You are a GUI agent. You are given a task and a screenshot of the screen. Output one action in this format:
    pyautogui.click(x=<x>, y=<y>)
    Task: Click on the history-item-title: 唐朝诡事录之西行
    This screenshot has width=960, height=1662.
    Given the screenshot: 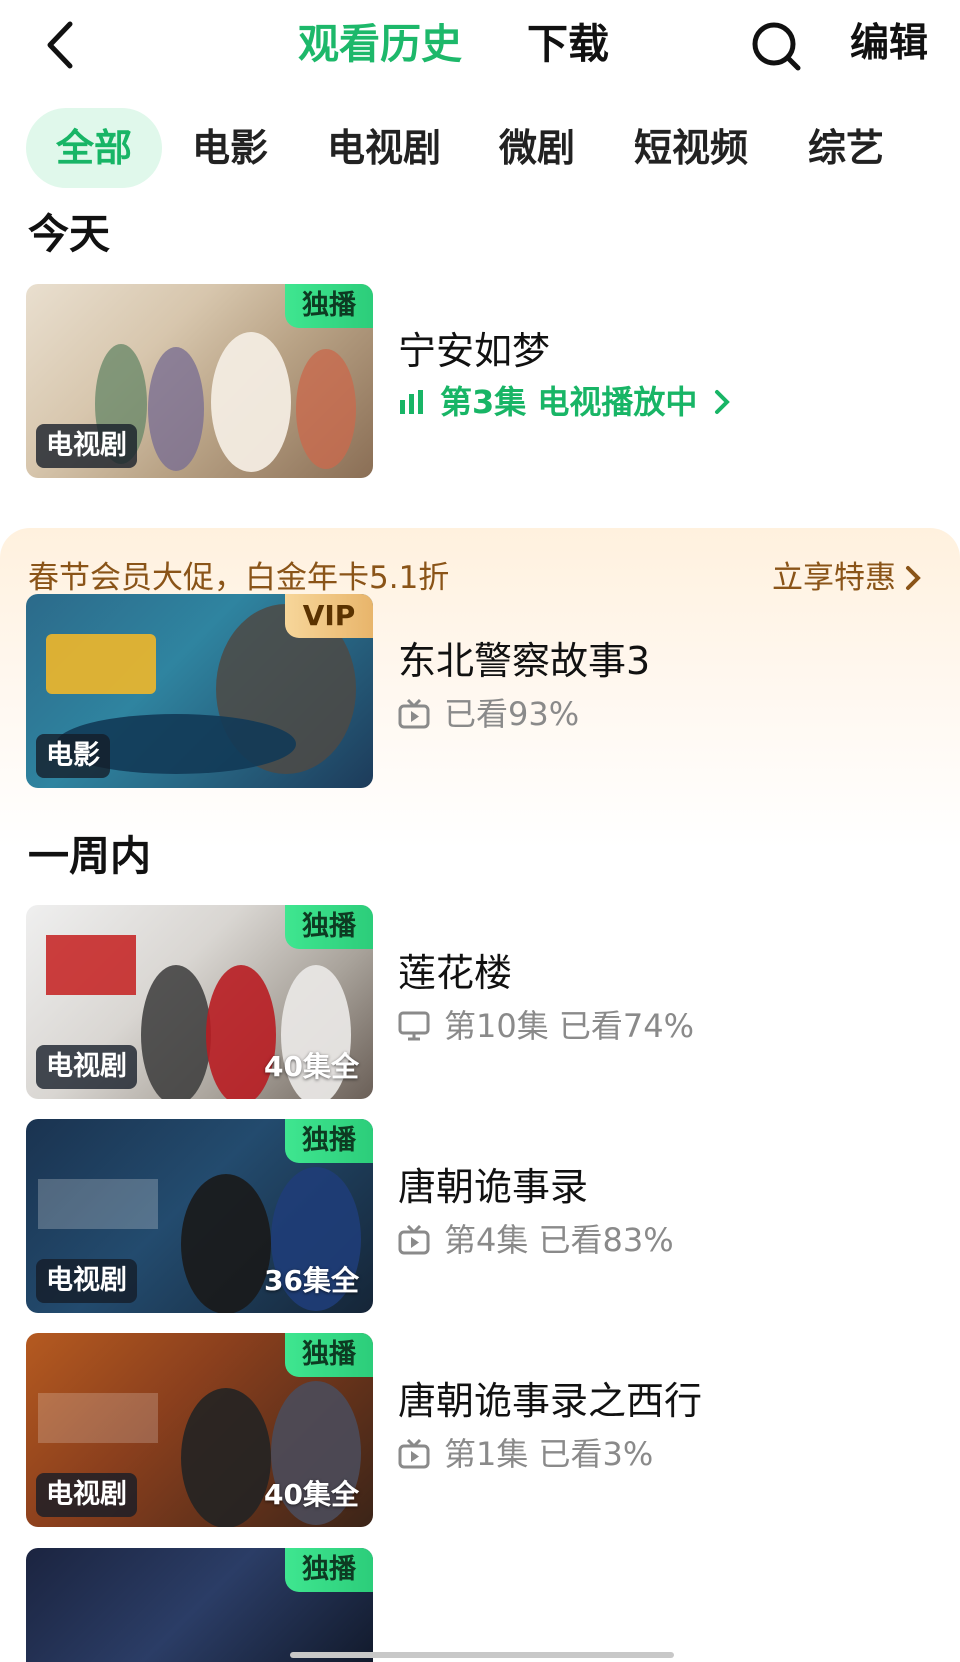 What is the action you would take?
    pyautogui.click(x=550, y=1401)
    